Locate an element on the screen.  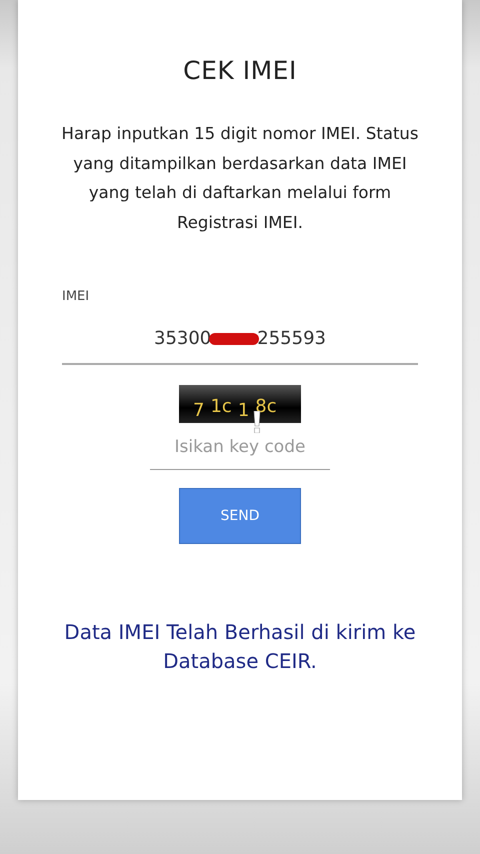
redaction-mark is located at coordinates (234, 338).